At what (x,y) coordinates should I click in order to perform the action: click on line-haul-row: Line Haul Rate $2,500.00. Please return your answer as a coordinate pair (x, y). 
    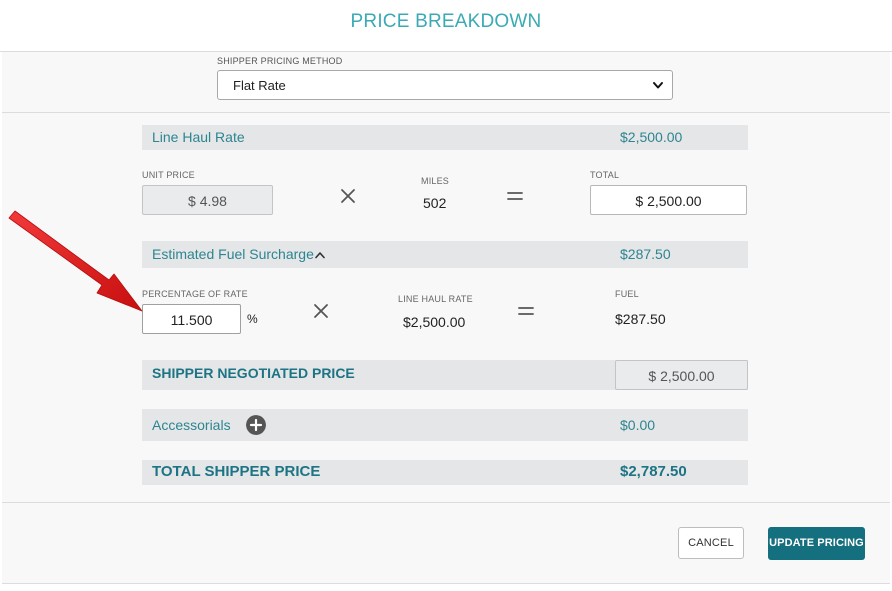
    Looking at the image, I should click on (445, 137).